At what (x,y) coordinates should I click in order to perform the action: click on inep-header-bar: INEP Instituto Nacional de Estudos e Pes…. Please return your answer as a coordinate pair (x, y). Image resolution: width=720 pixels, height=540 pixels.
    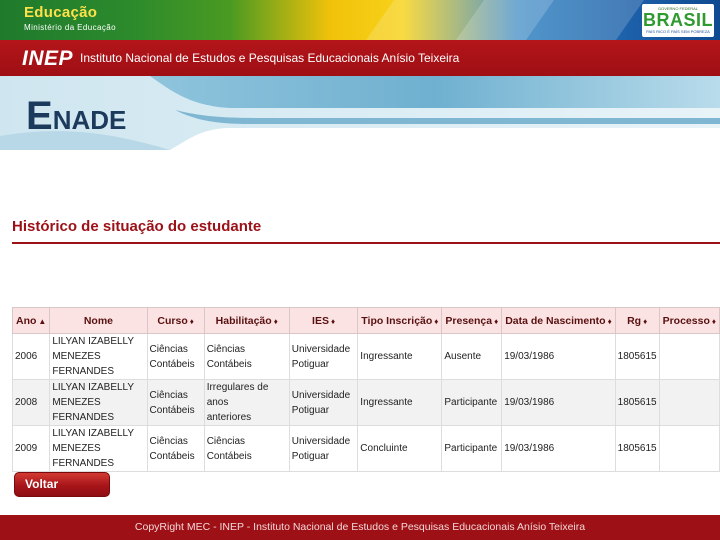
    Looking at the image, I should click on (360, 58).